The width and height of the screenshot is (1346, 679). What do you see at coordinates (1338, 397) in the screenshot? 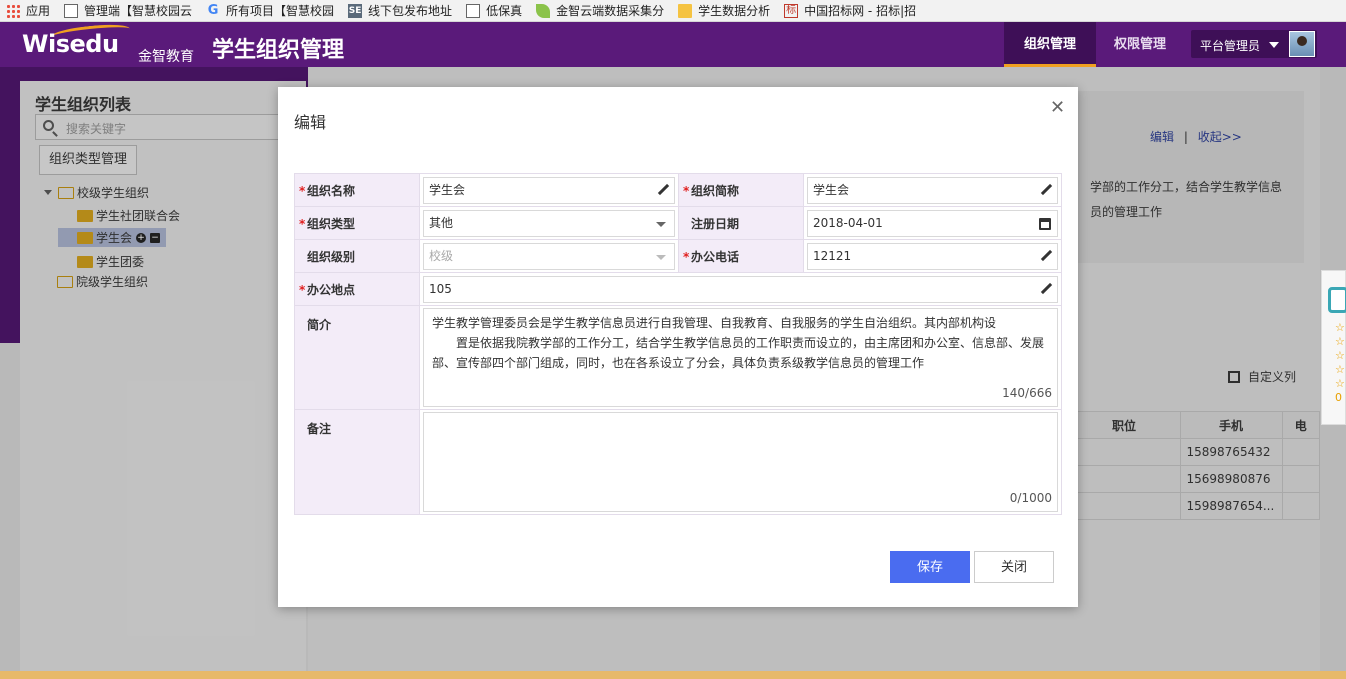
I see `widget-count: 0` at bounding box center [1338, 397].